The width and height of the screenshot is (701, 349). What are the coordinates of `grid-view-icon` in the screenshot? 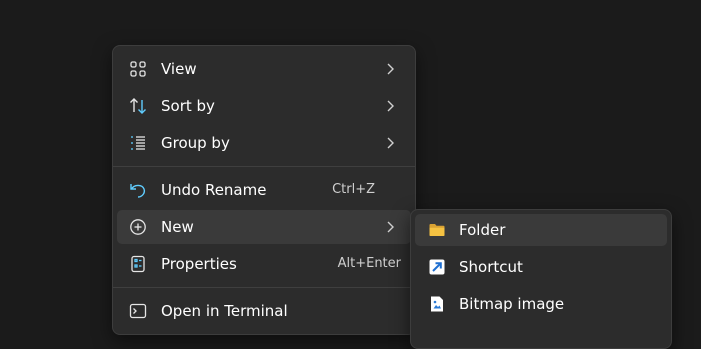 It's located at (138, 69).